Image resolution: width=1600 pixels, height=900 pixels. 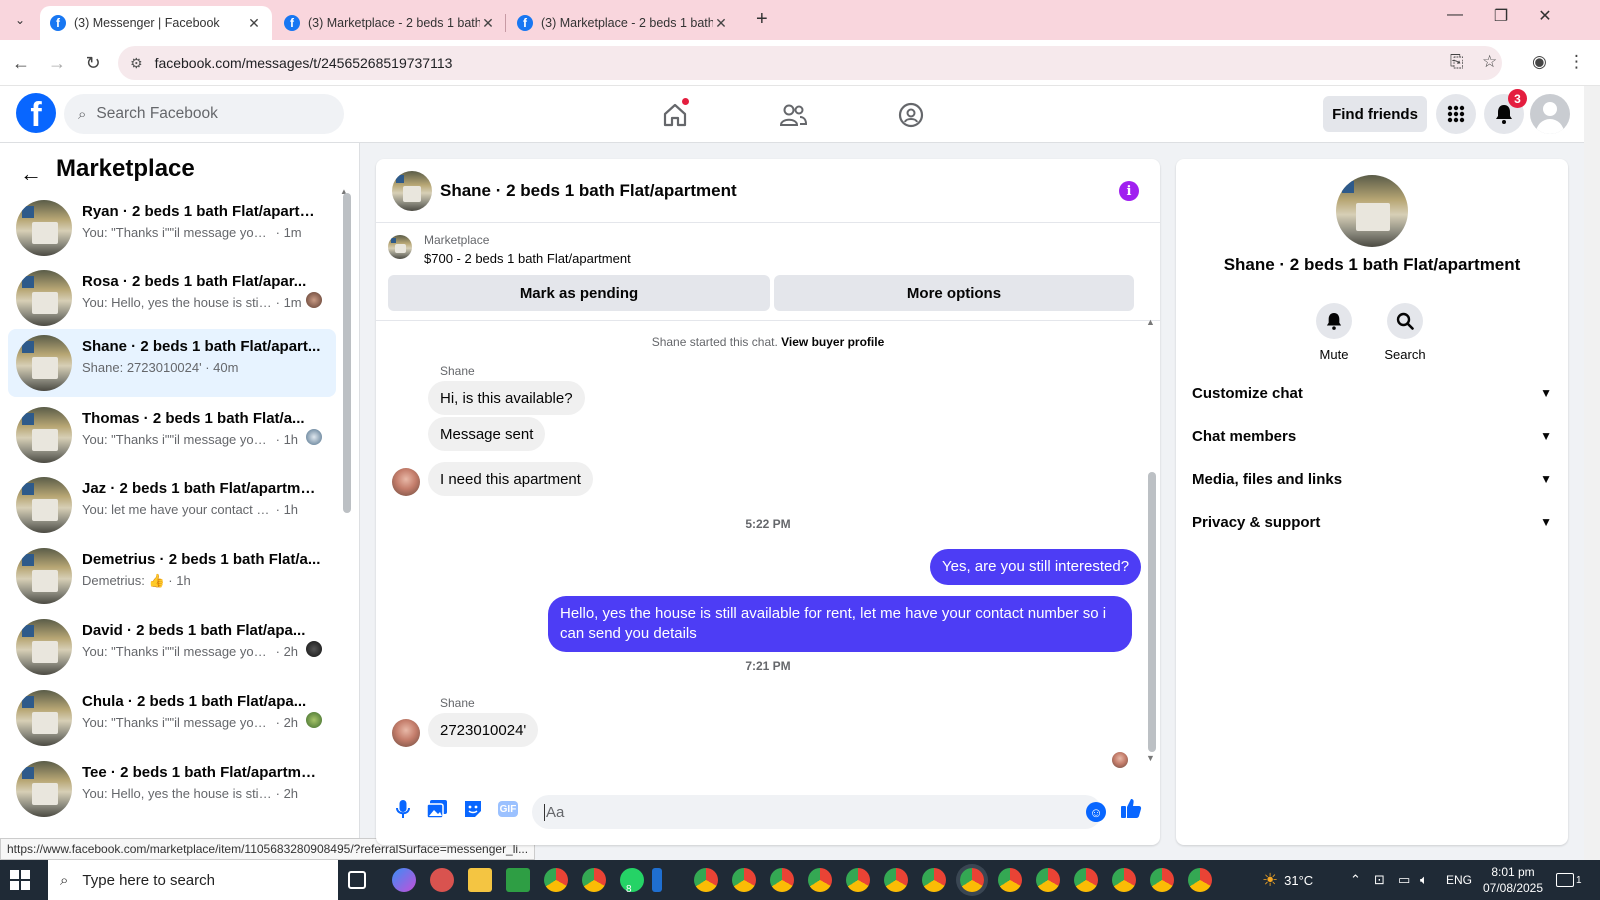 I want to click on site-info-icon: ⚙, so click(x=136, y=63).